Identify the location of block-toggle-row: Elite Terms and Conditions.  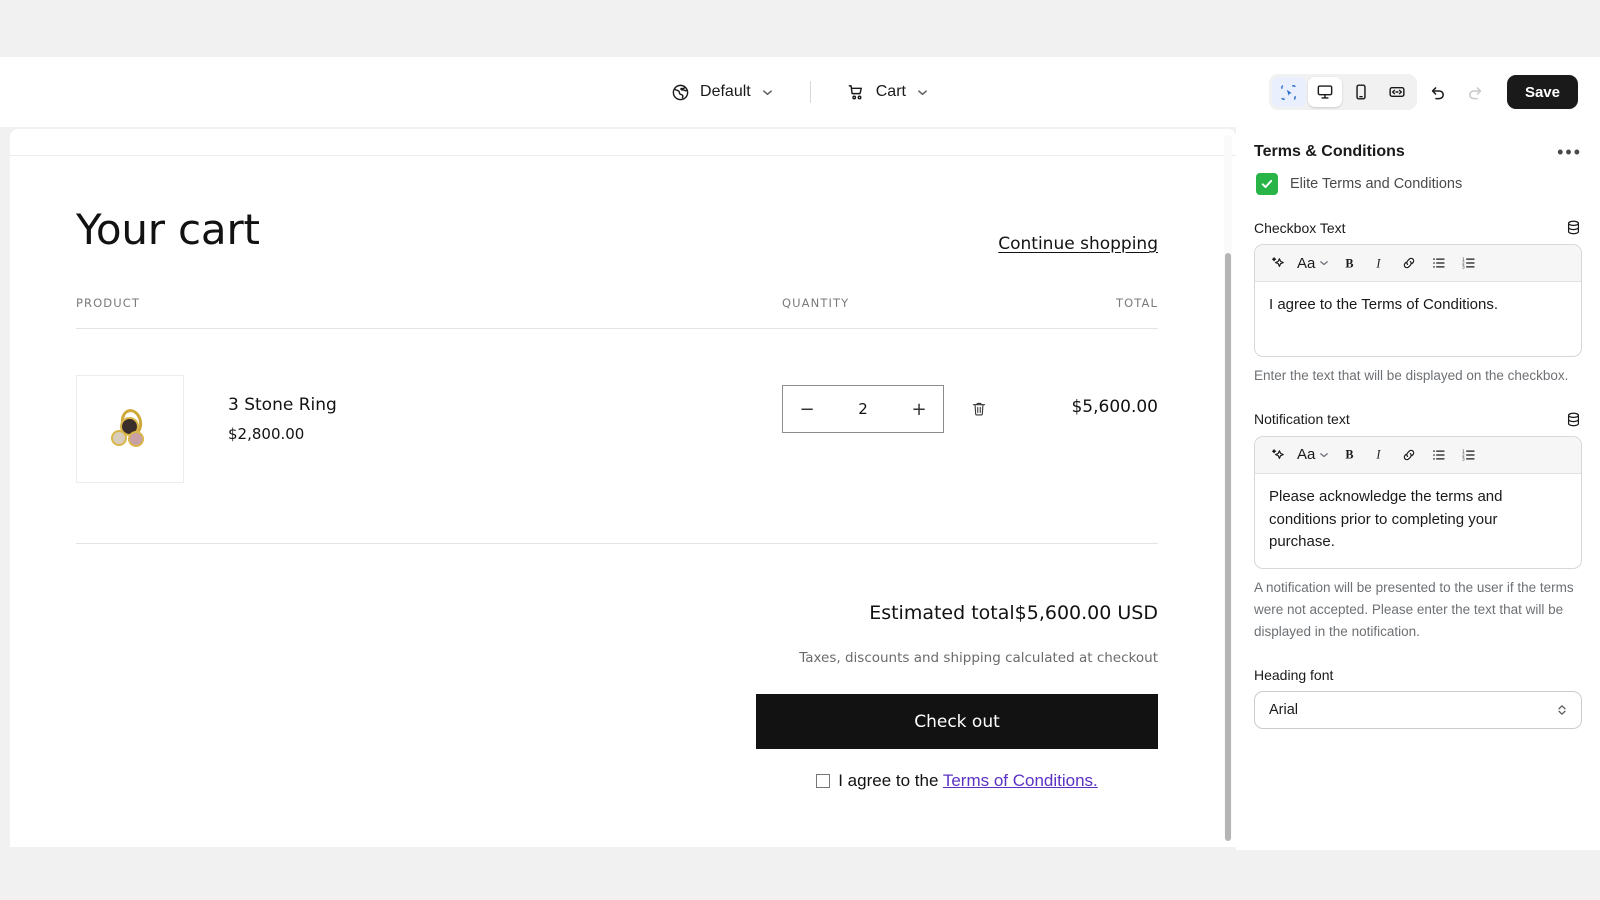
(1418, 184).